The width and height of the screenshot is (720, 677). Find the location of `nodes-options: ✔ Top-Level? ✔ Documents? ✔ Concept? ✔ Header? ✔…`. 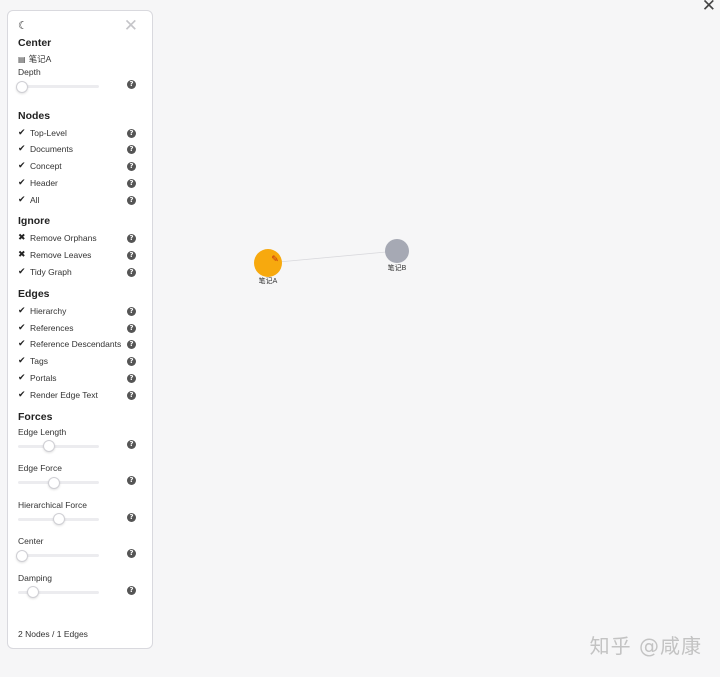

nodes-options: ✔ Top-Level? ✔ Documents? ✔ Concept? ✔ Header? ✔… is located at coordinates (85, 167).